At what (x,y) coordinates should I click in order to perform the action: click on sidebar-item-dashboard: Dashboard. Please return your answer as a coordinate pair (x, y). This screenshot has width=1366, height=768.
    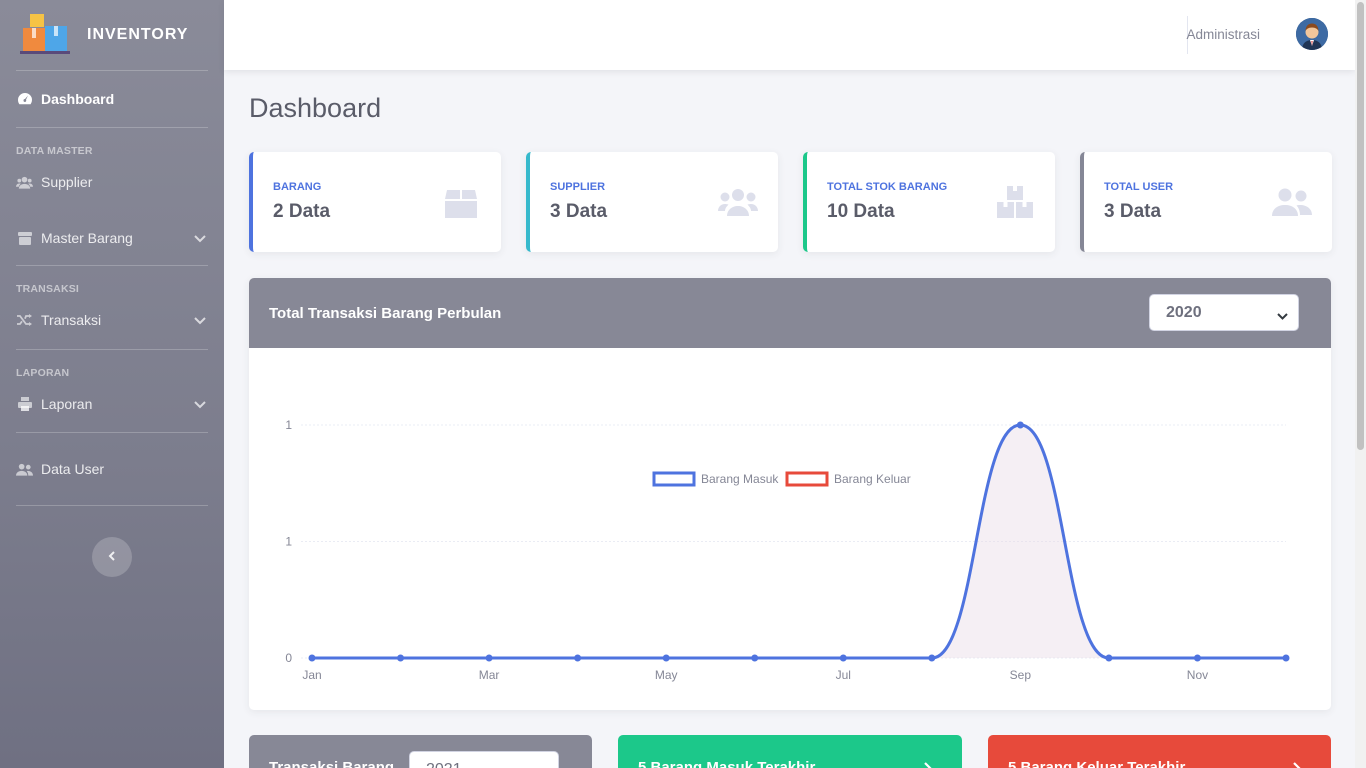
    Looking at the image, I should click on (112, 99).